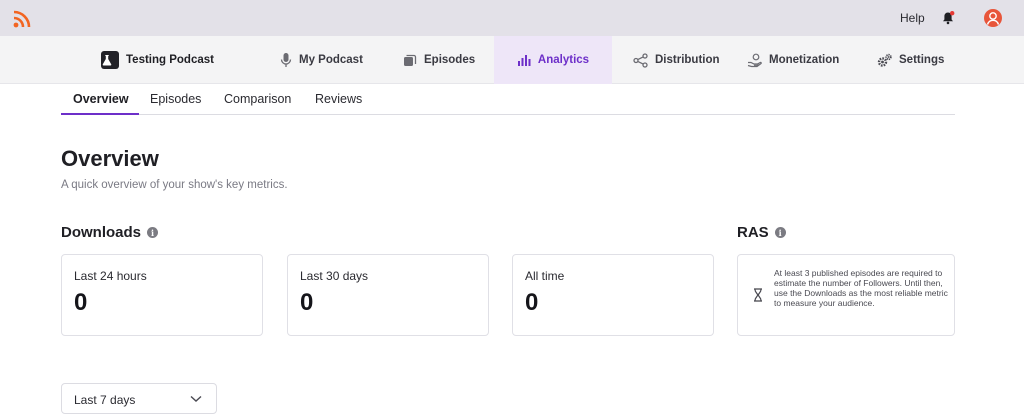 The image size is (1024, 419). What do you see at coordinates (922, 60) in the screenshot?
I see `nav-item-label: Settings` at bounding box center [922, 60].